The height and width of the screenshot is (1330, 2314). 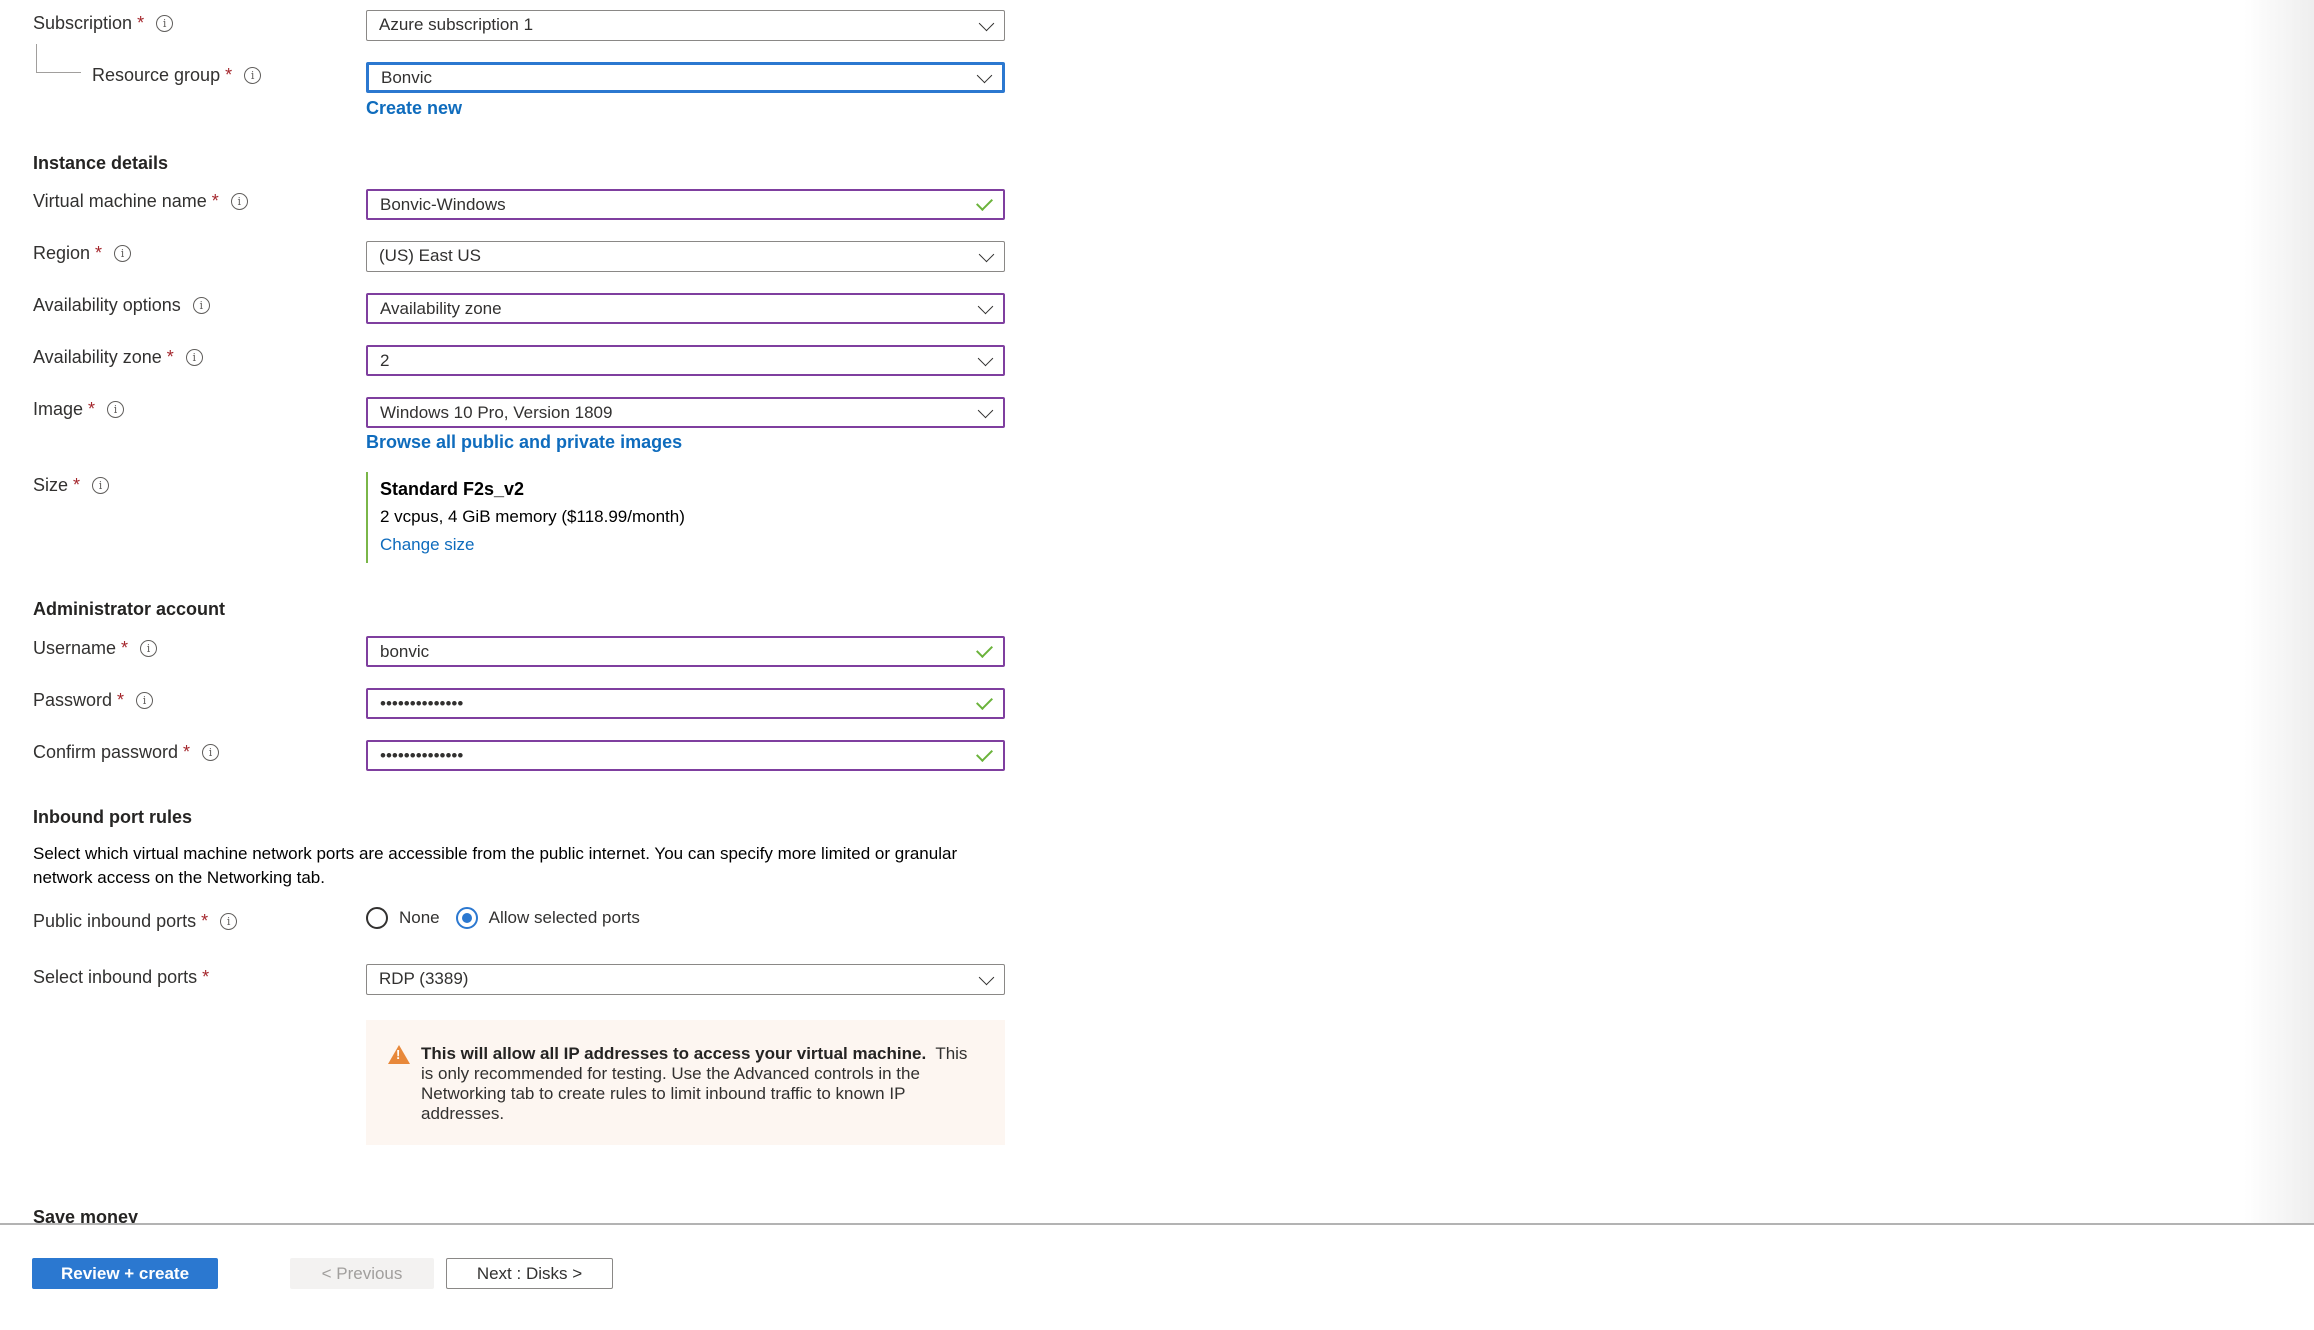 I want to click on availability-zone-label: Availability zone * i, so click(x=118, y=357).